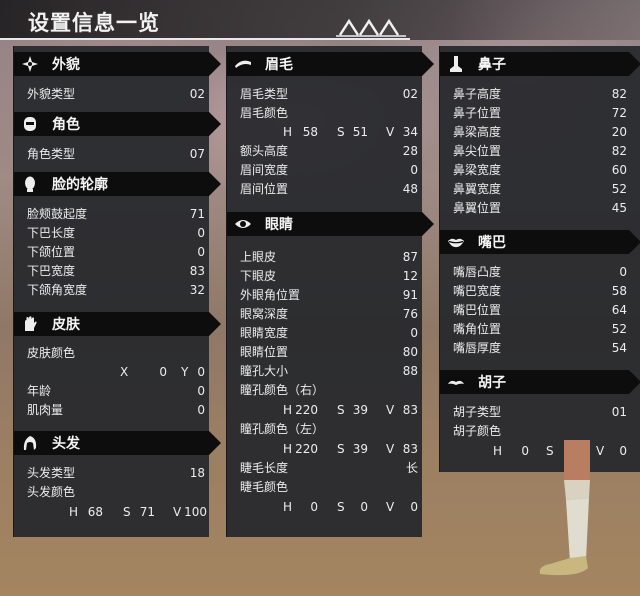 Image resolution: width=640 pixels, height=596 pixels. I want to click on skin-icon, so click(30, 324).